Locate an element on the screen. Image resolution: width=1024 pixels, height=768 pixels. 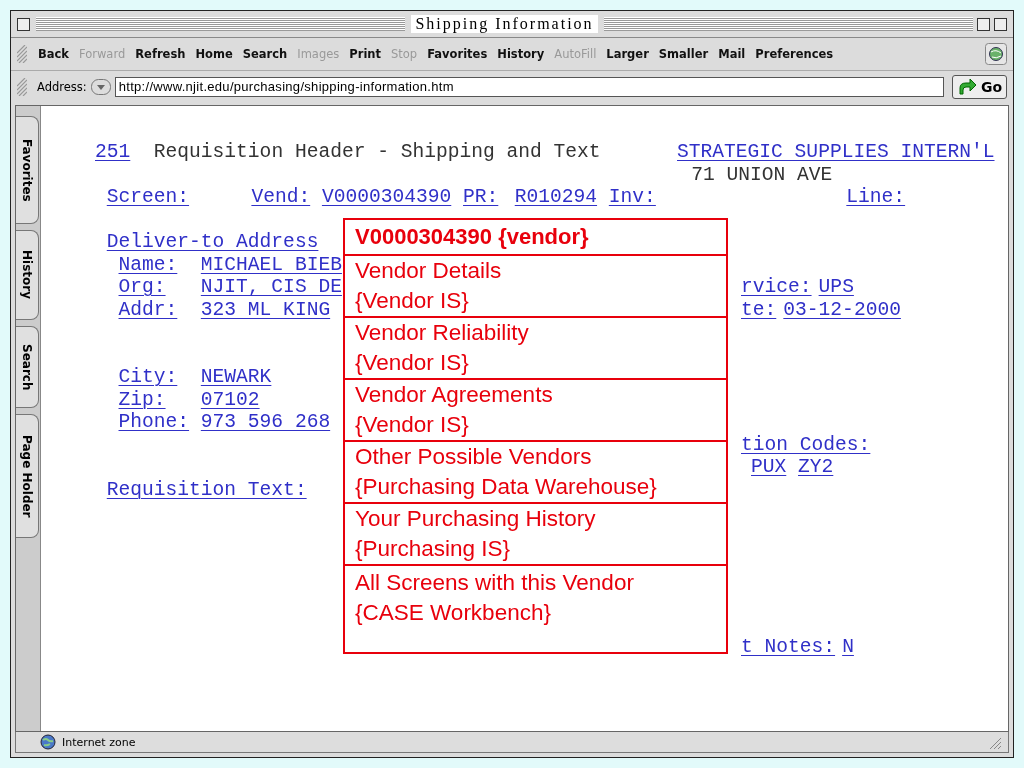
field-label-link: Name: is located at coordinates (159, 264).